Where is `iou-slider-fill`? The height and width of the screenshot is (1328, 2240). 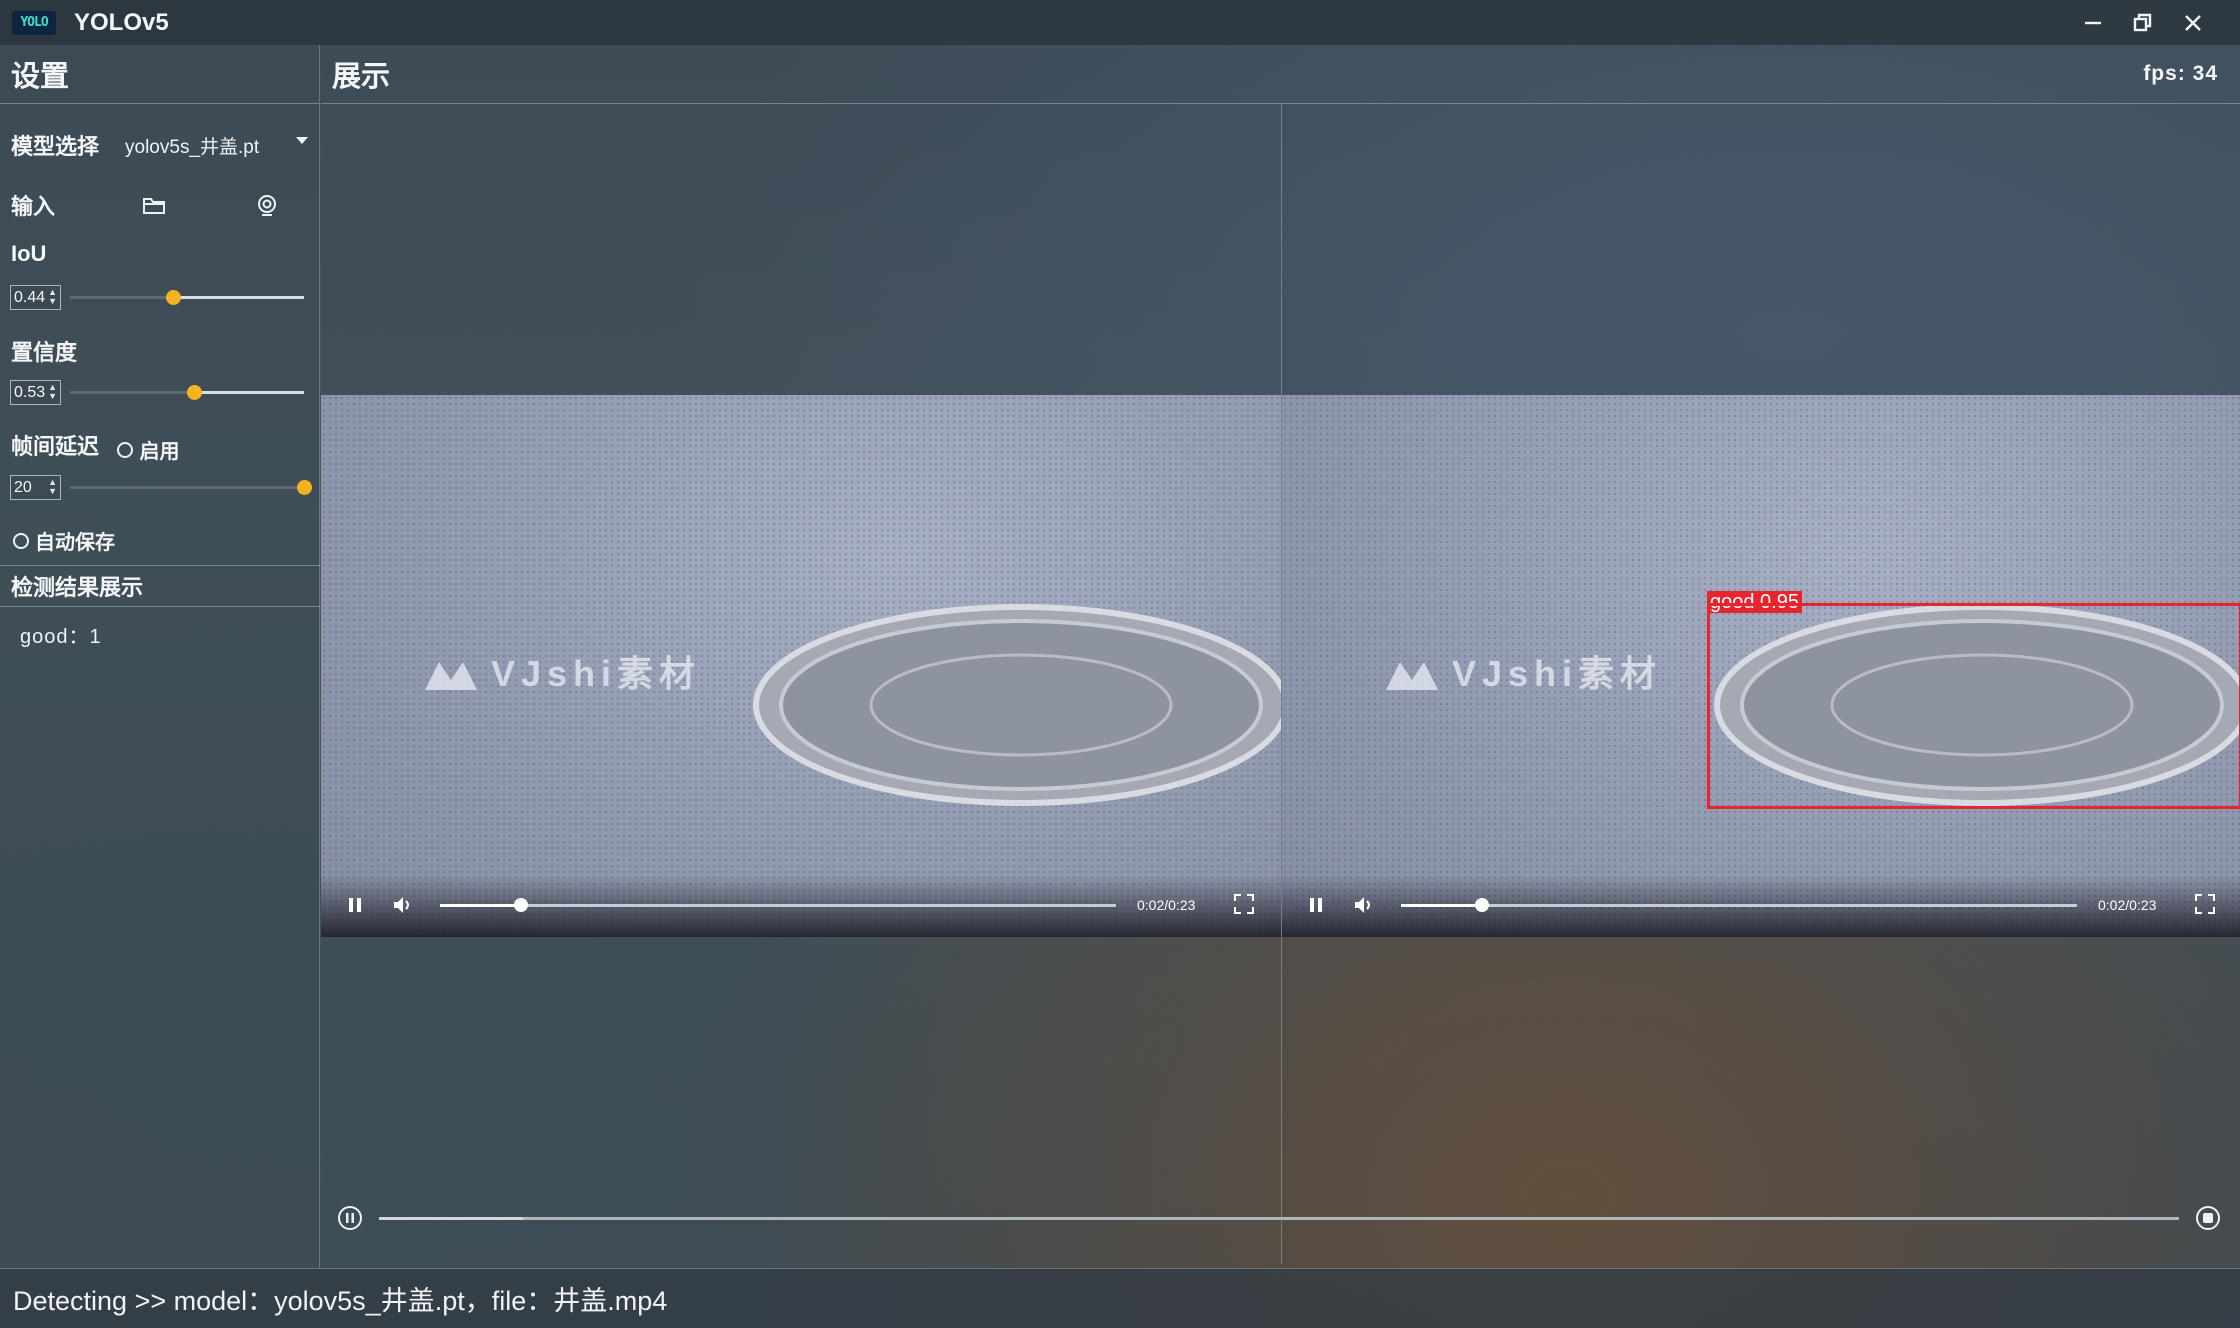
iou-slider-fill is located at coordinates (121, 297).